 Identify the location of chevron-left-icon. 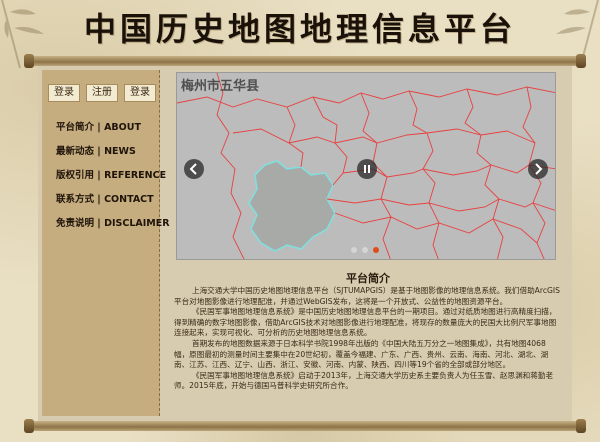
(193, 169).